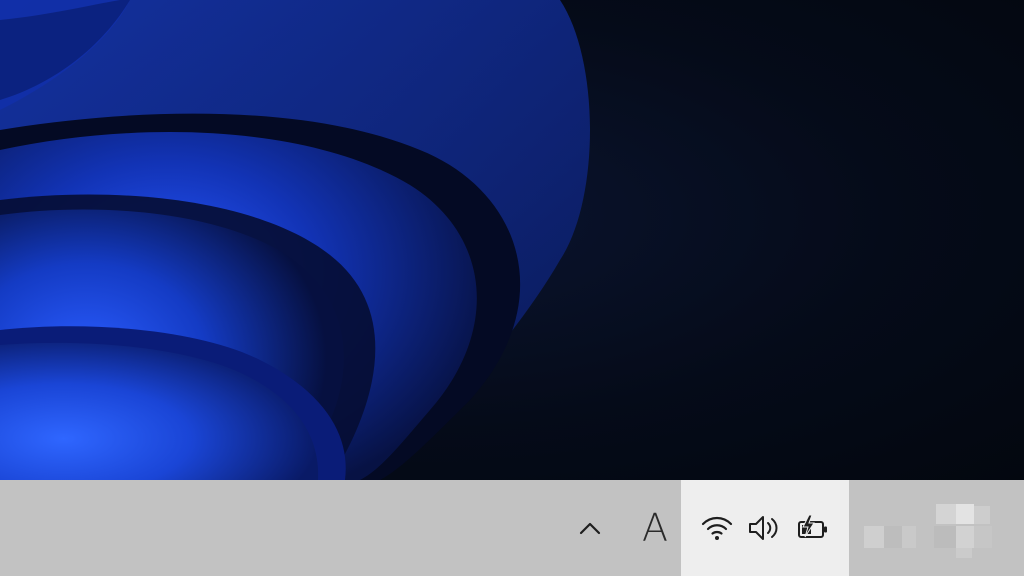 The image size is (1024, 576). Describe the element at coordinates (717, 528) in the screenshot. I see `wifi-icon` at that location.